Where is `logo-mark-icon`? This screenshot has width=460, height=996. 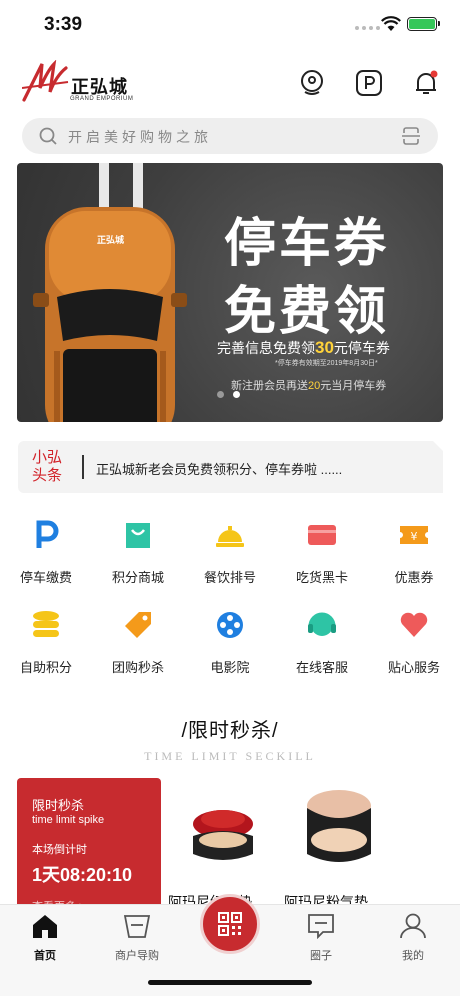 logo-mark-icon is located at coordinates (45, 81).